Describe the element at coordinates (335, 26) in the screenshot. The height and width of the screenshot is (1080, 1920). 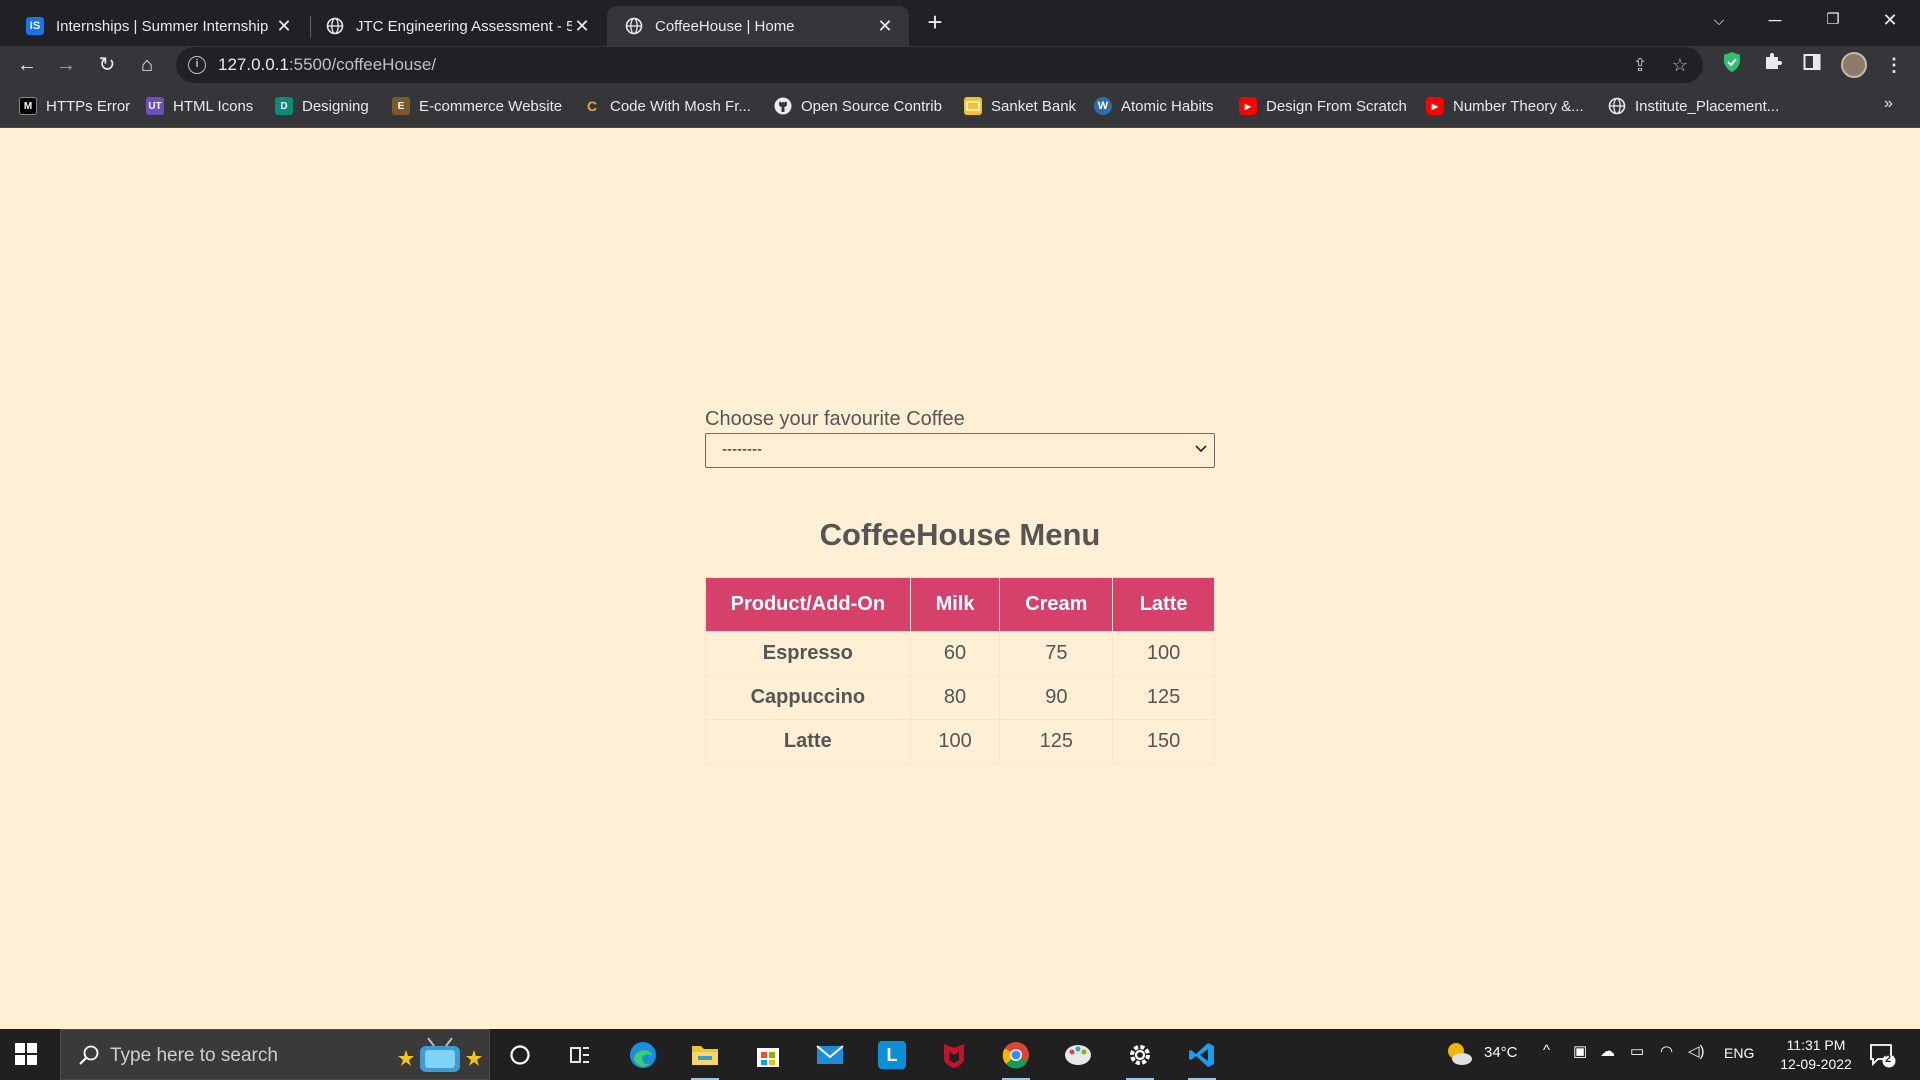
I see `globe-icon` at that location.